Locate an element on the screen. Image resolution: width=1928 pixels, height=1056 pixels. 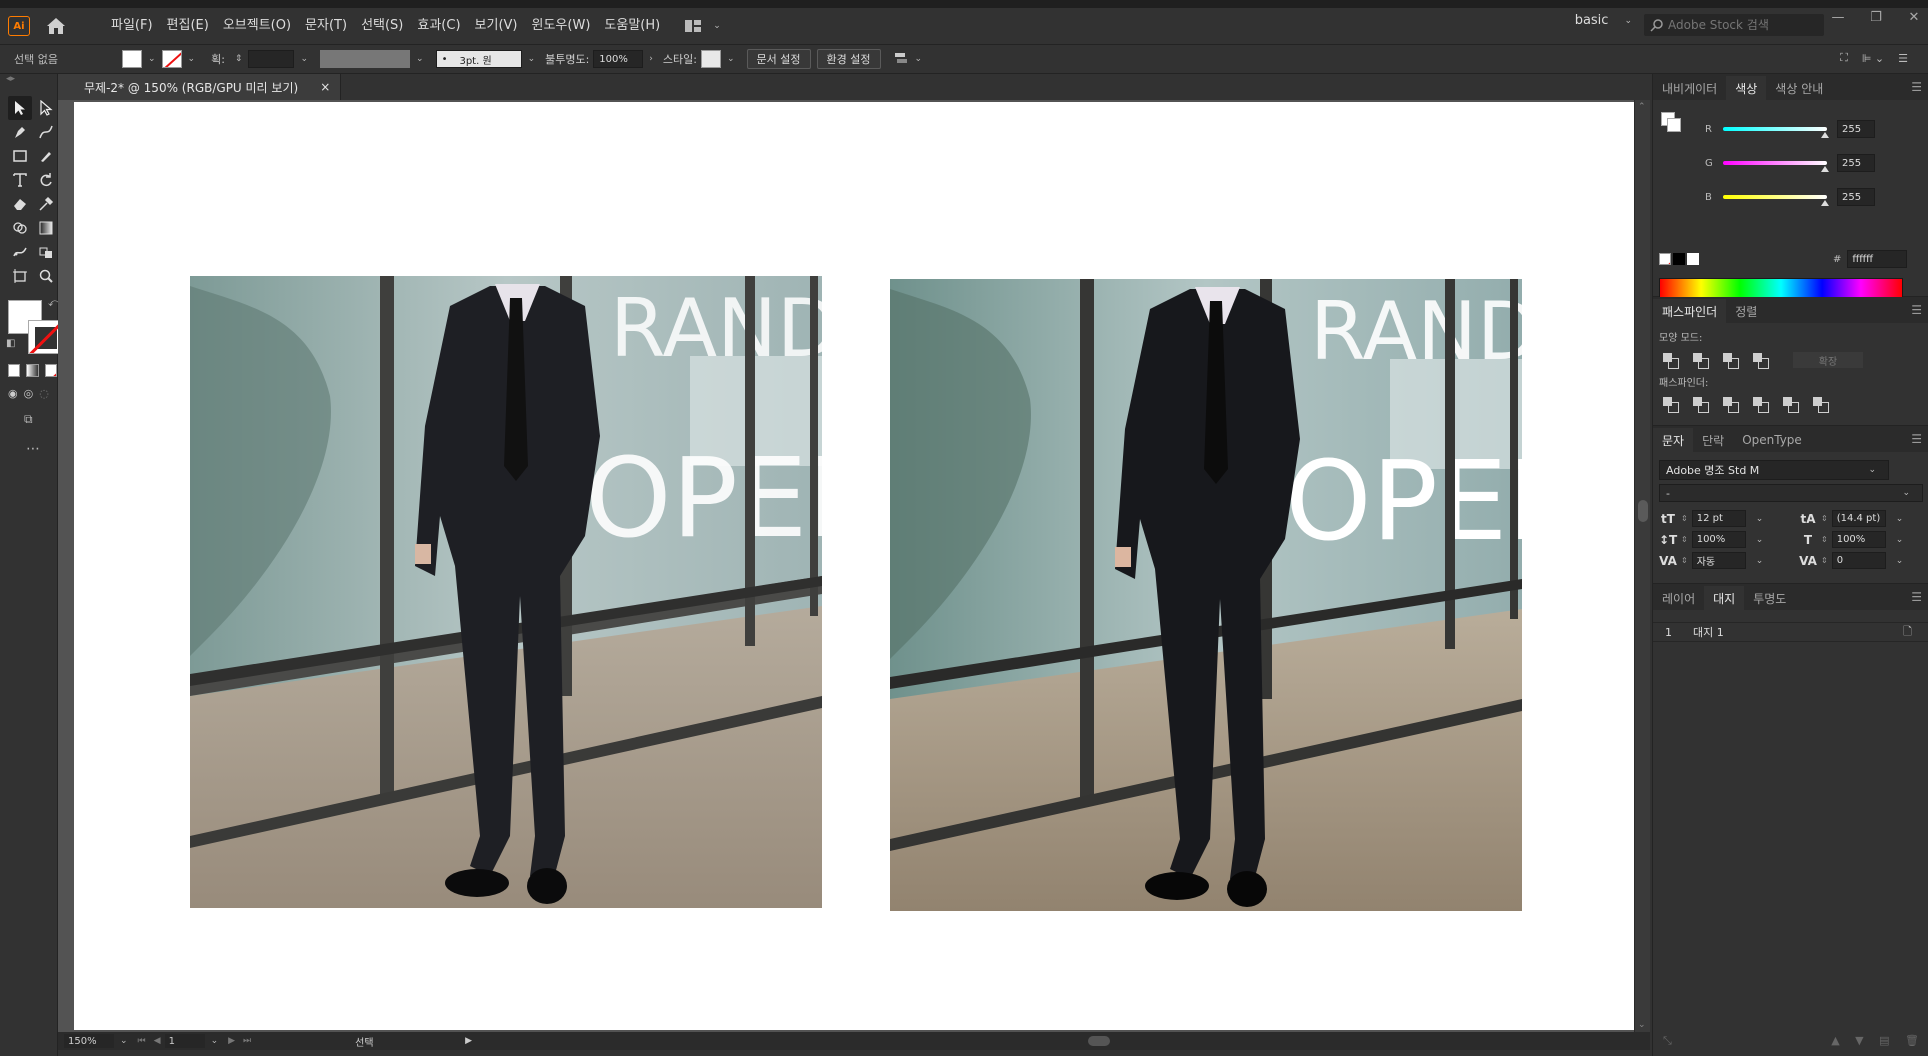
close-tab-icon: × is located at coordinates (325, 87).